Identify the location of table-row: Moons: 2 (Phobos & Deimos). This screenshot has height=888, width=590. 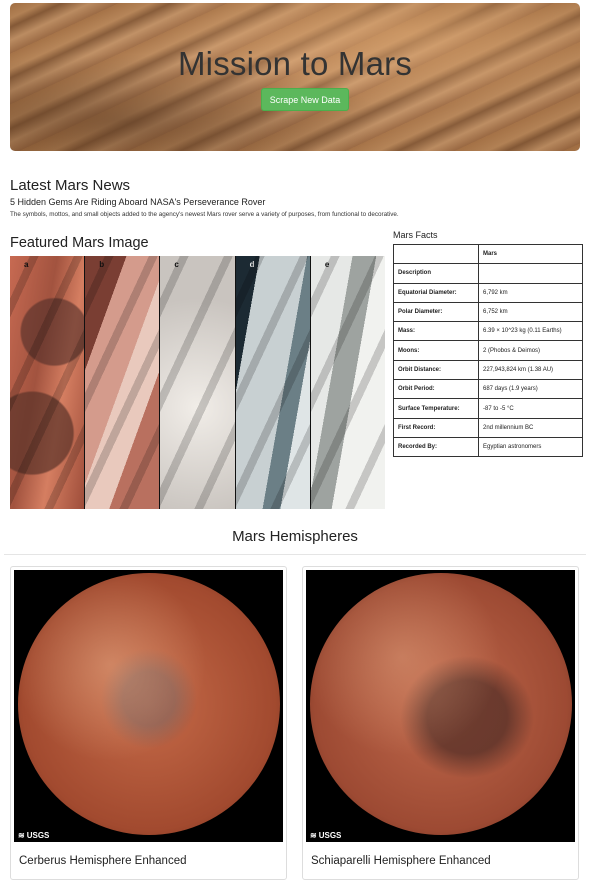
(488, 350).